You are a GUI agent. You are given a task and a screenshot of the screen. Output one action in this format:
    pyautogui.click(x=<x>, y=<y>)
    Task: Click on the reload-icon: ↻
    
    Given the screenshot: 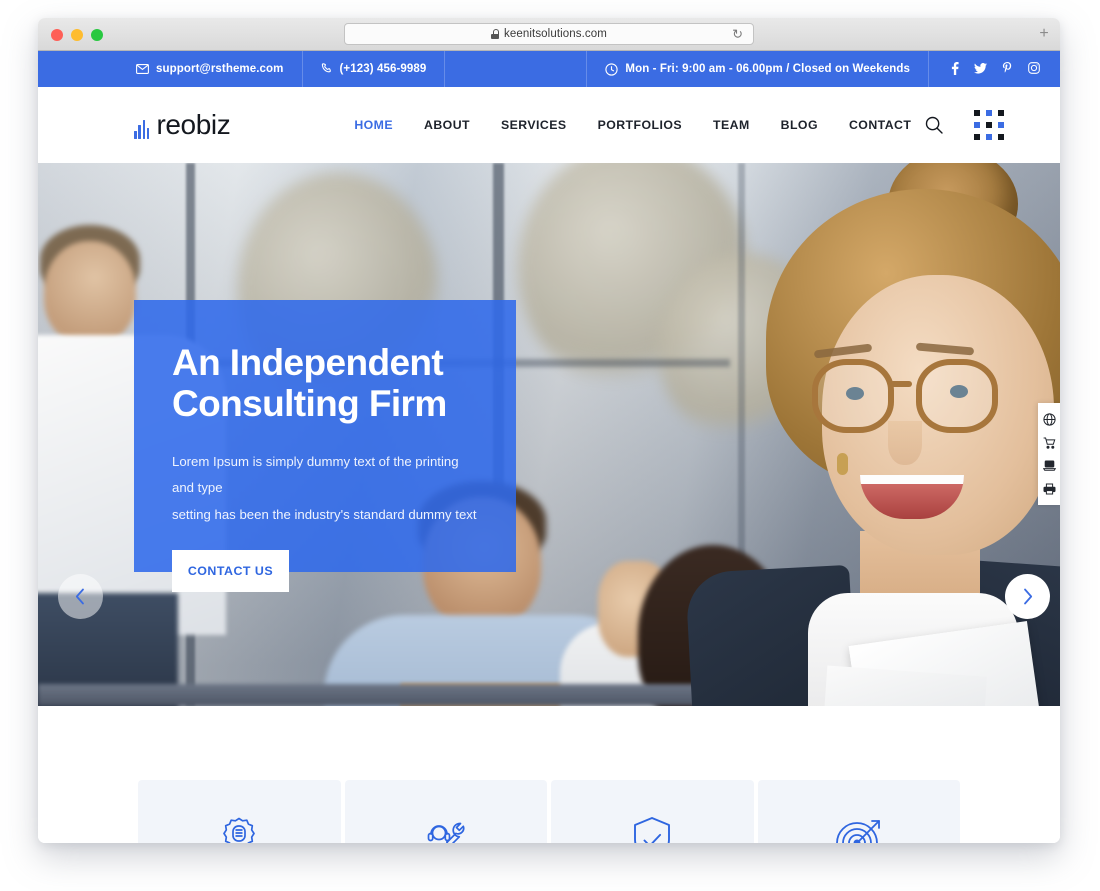 What is the action you would take?
    pyautogui.click(x=737, y=34)
    